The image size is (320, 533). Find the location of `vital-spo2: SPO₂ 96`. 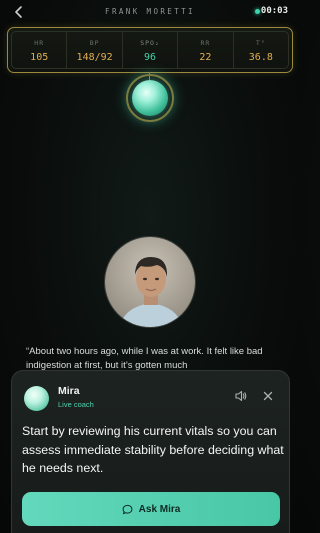

vital-spo2: SPO₂ 96 is located at coordinates (151, 50).